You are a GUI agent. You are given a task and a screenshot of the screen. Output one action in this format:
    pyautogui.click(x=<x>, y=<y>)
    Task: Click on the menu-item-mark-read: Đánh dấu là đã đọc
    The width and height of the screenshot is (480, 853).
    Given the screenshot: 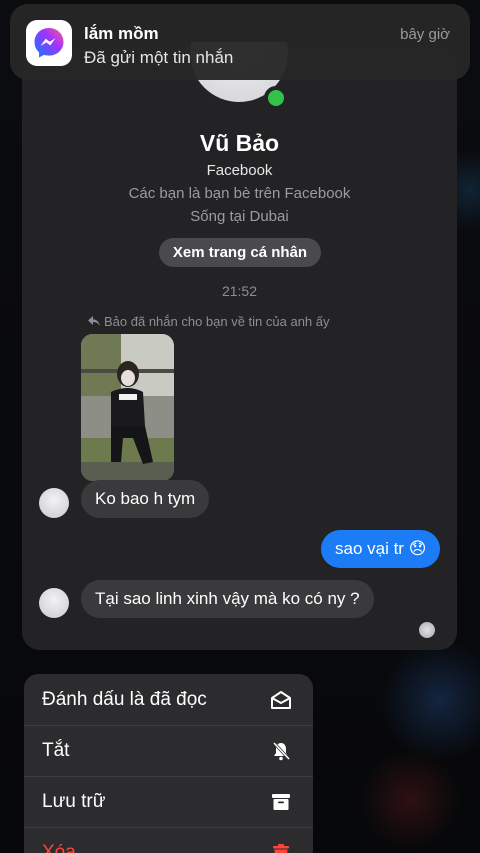 What is the action you would take?
    pyautogui.click(x=168, y=699)
    